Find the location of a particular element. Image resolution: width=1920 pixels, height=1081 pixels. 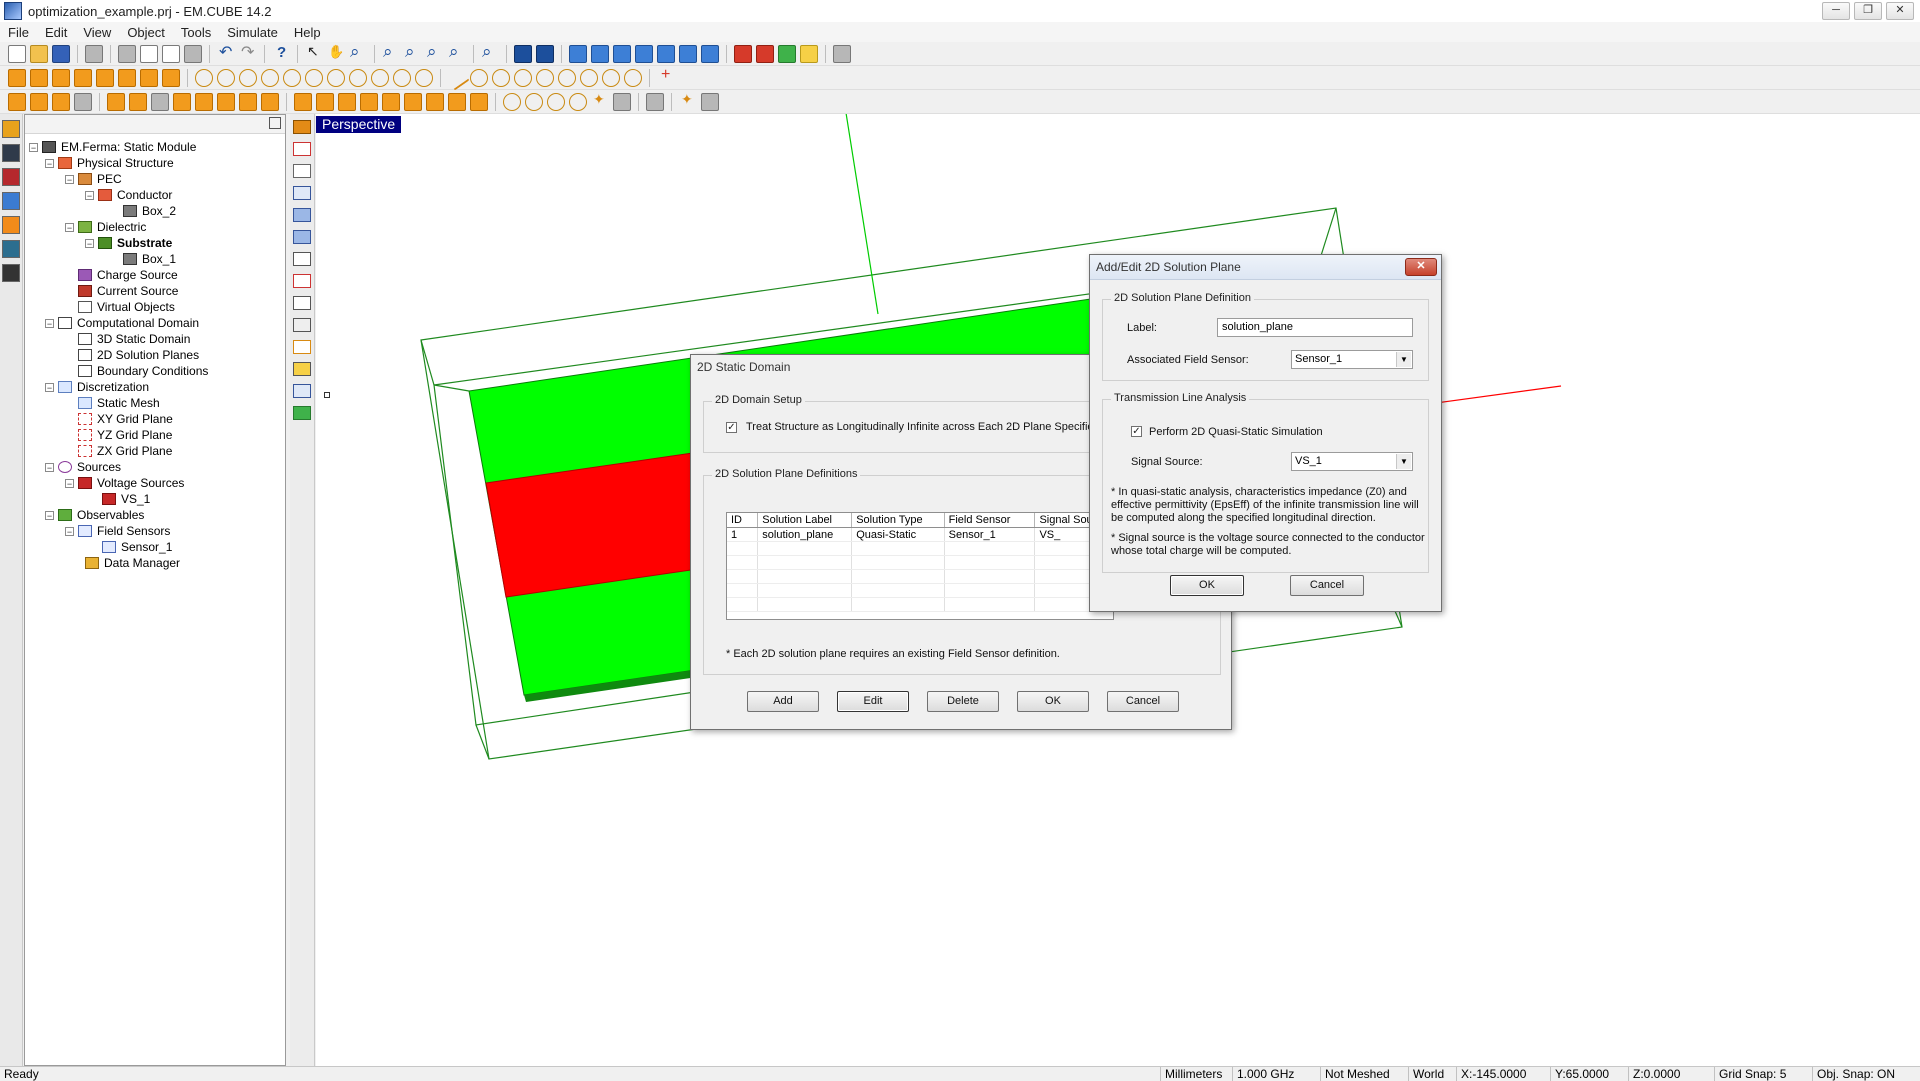

data-icon is located at coordinates (302, 325).